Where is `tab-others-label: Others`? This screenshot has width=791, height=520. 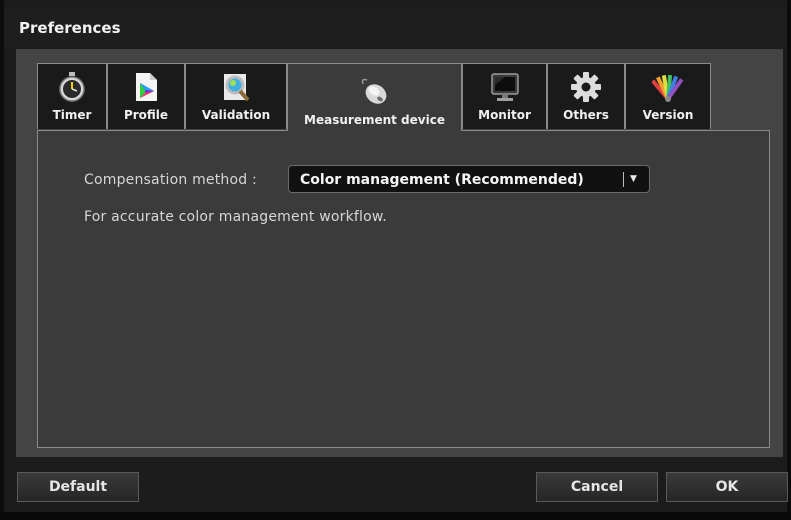
tab-others-label: Others is located at coordinates (586, 115).